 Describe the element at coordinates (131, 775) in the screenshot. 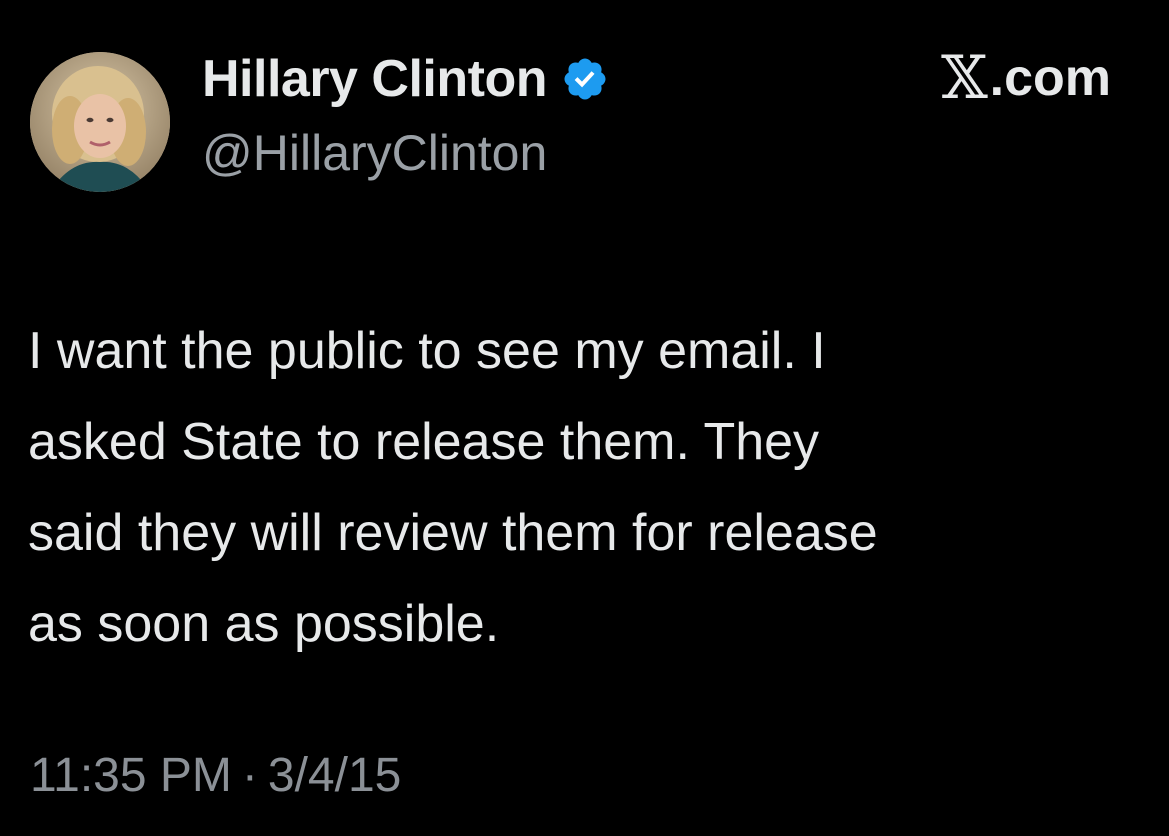

I see `tweet-time: 11:35 PM` at that location.